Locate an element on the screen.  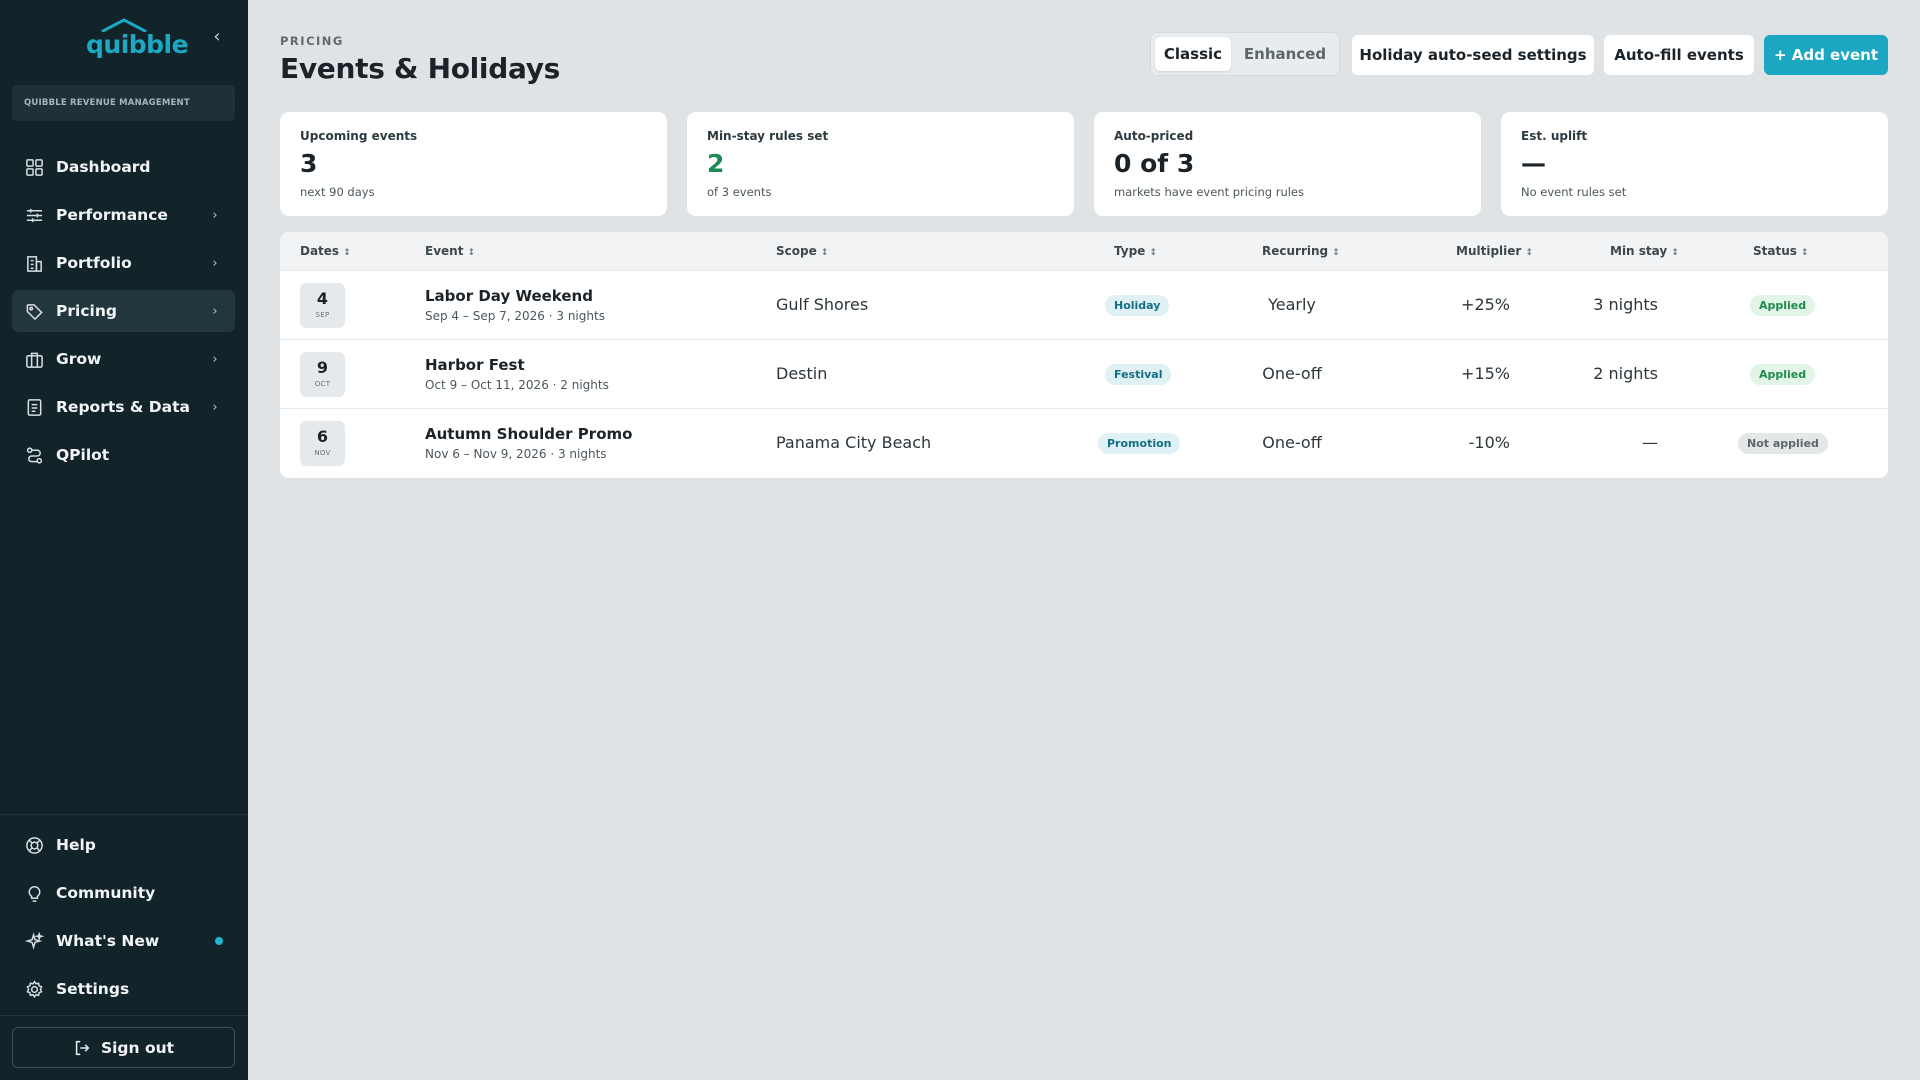
route-icon is located at coordinates (34, 455).